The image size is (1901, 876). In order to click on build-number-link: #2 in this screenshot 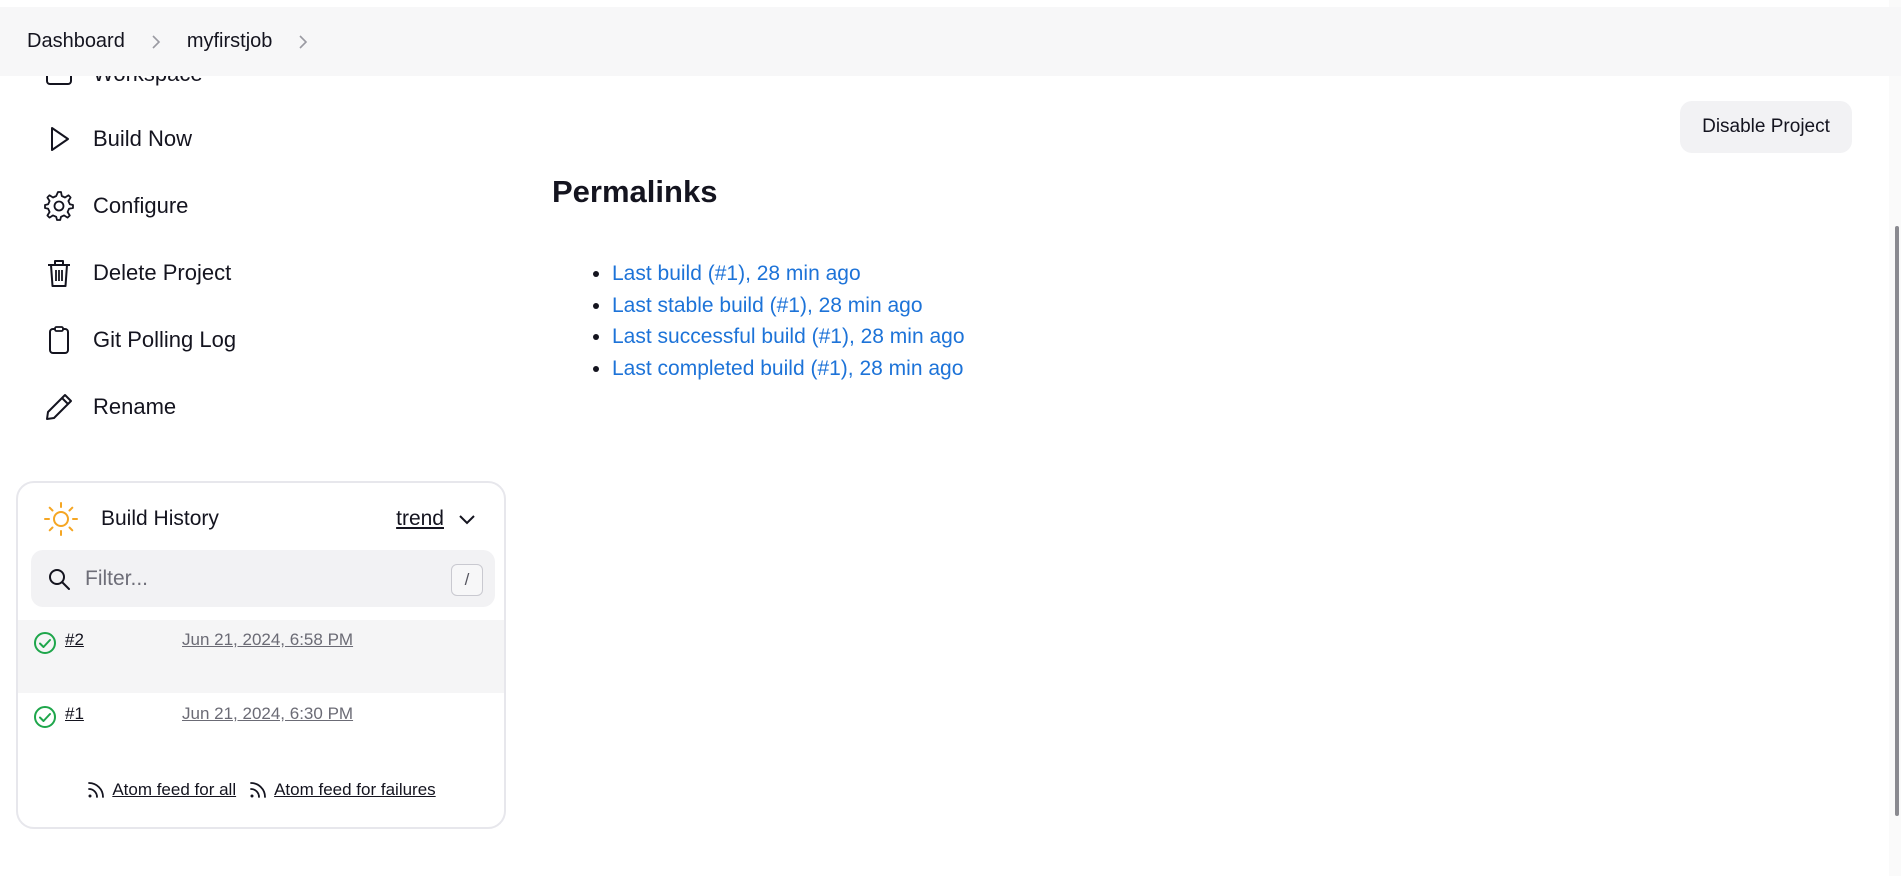, I will do `click(74, 640)`.